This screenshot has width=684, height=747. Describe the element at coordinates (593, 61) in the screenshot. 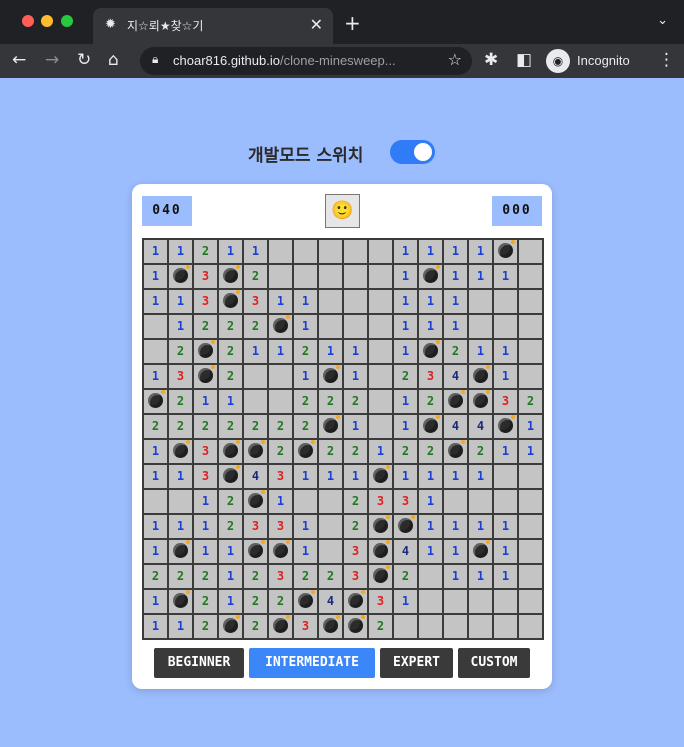

I see `incognito-indicator: ◉ Incognito` at that location.